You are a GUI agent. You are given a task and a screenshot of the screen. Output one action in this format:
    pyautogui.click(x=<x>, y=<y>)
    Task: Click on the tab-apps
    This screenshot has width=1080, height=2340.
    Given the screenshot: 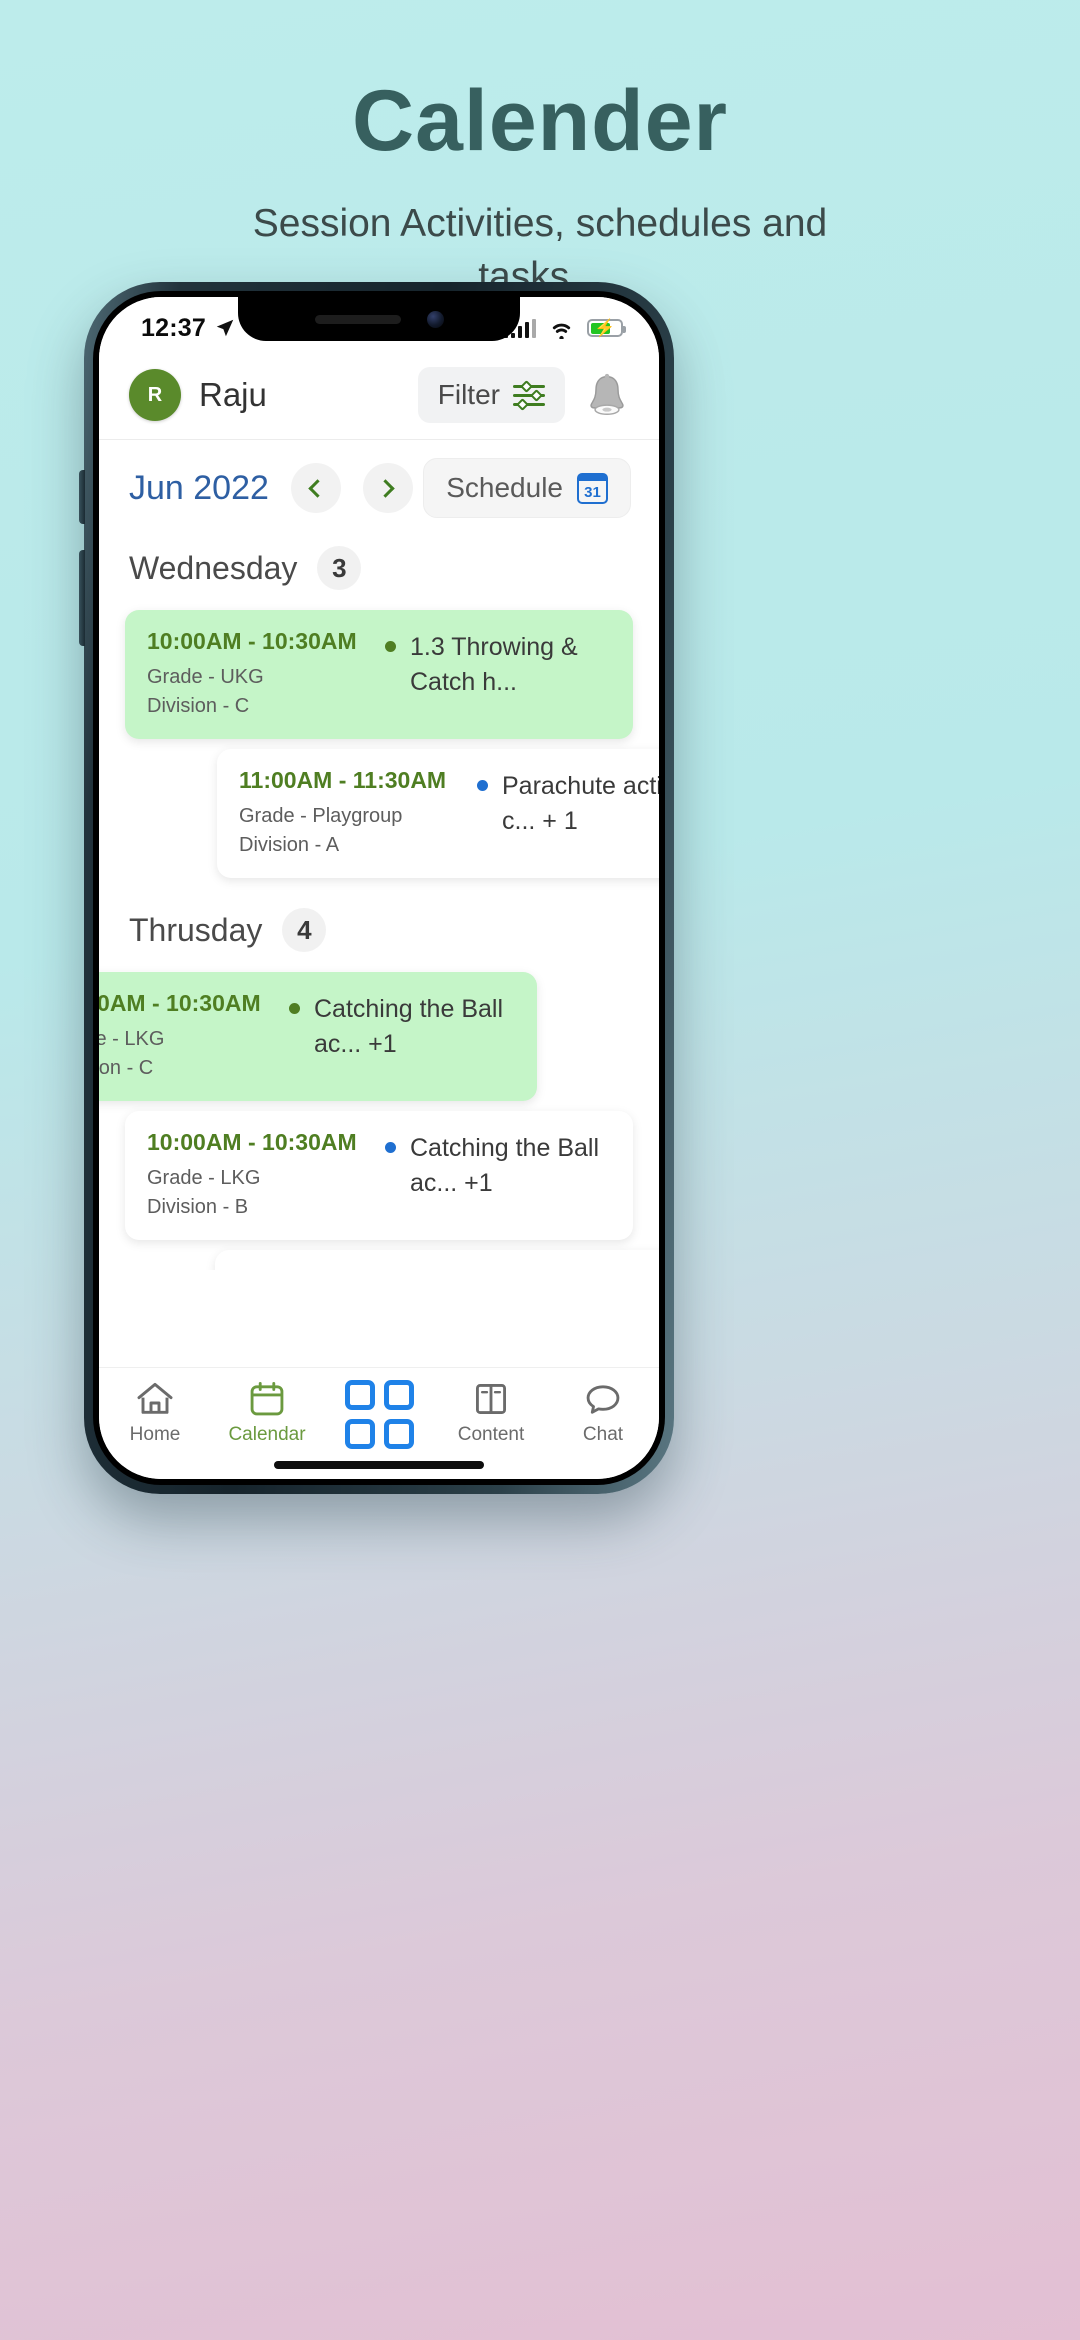 What is the action you would take?
    pyautogui.click(x=379, y=1417)
    